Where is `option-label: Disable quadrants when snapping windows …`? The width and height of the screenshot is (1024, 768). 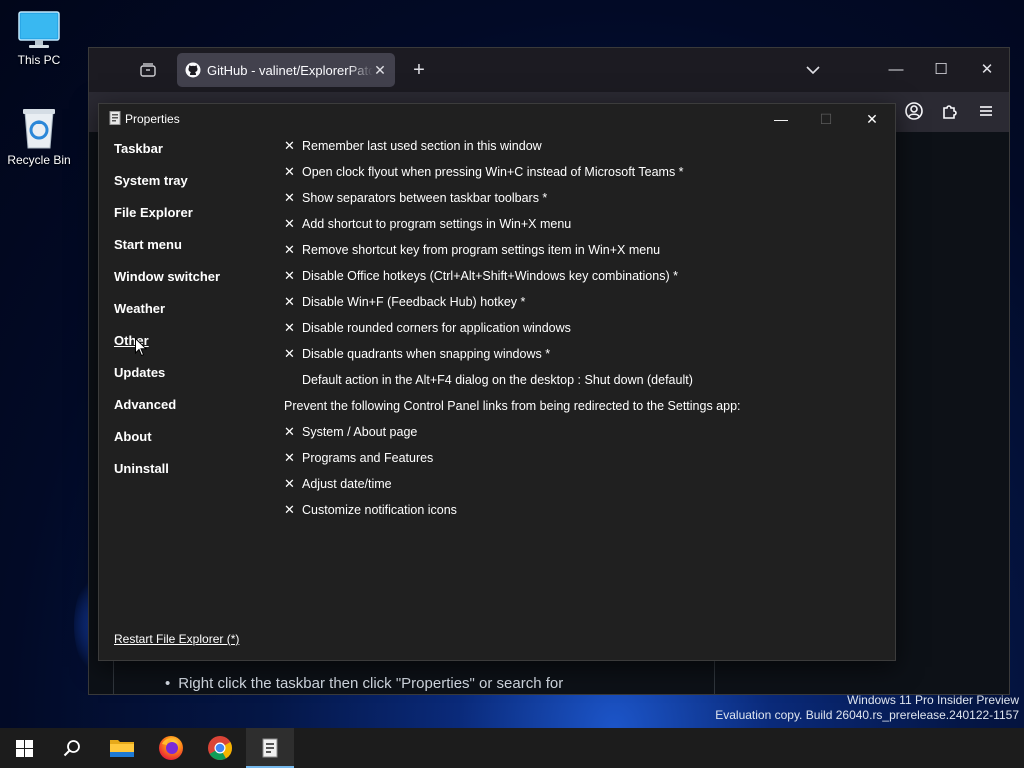 option-label: Disable quadrants when snapping windows … is located at coordinates (426, 354).